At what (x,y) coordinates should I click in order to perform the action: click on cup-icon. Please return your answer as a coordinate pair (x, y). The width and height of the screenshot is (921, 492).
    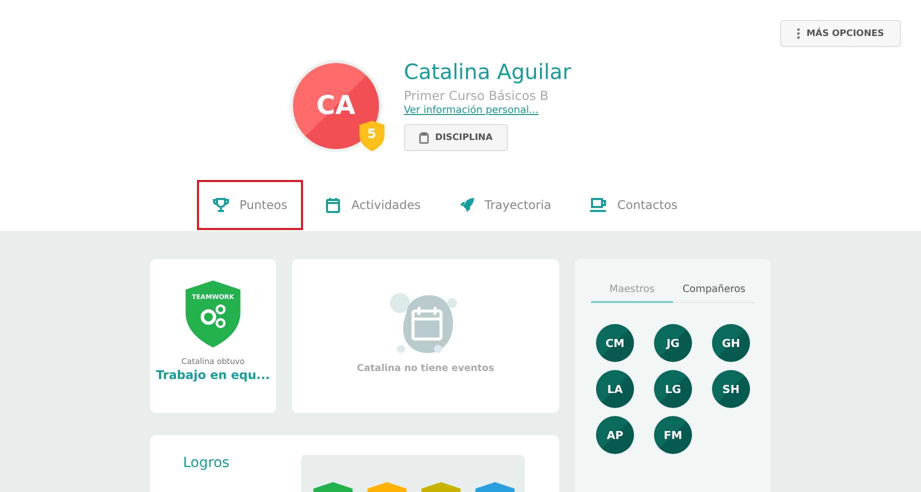
    Looking at the image, I should click on (598, 205).